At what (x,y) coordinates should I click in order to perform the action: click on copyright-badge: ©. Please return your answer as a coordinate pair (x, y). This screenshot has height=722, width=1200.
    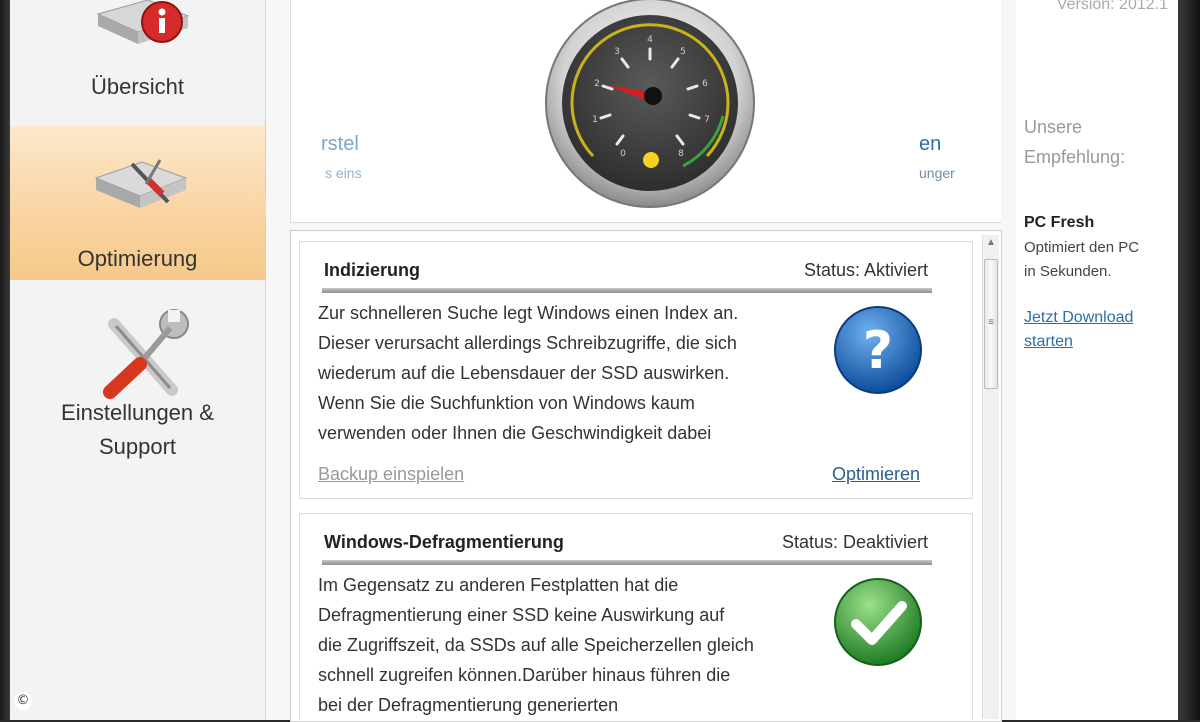
    Looking at the image, I should click on (23, 701).